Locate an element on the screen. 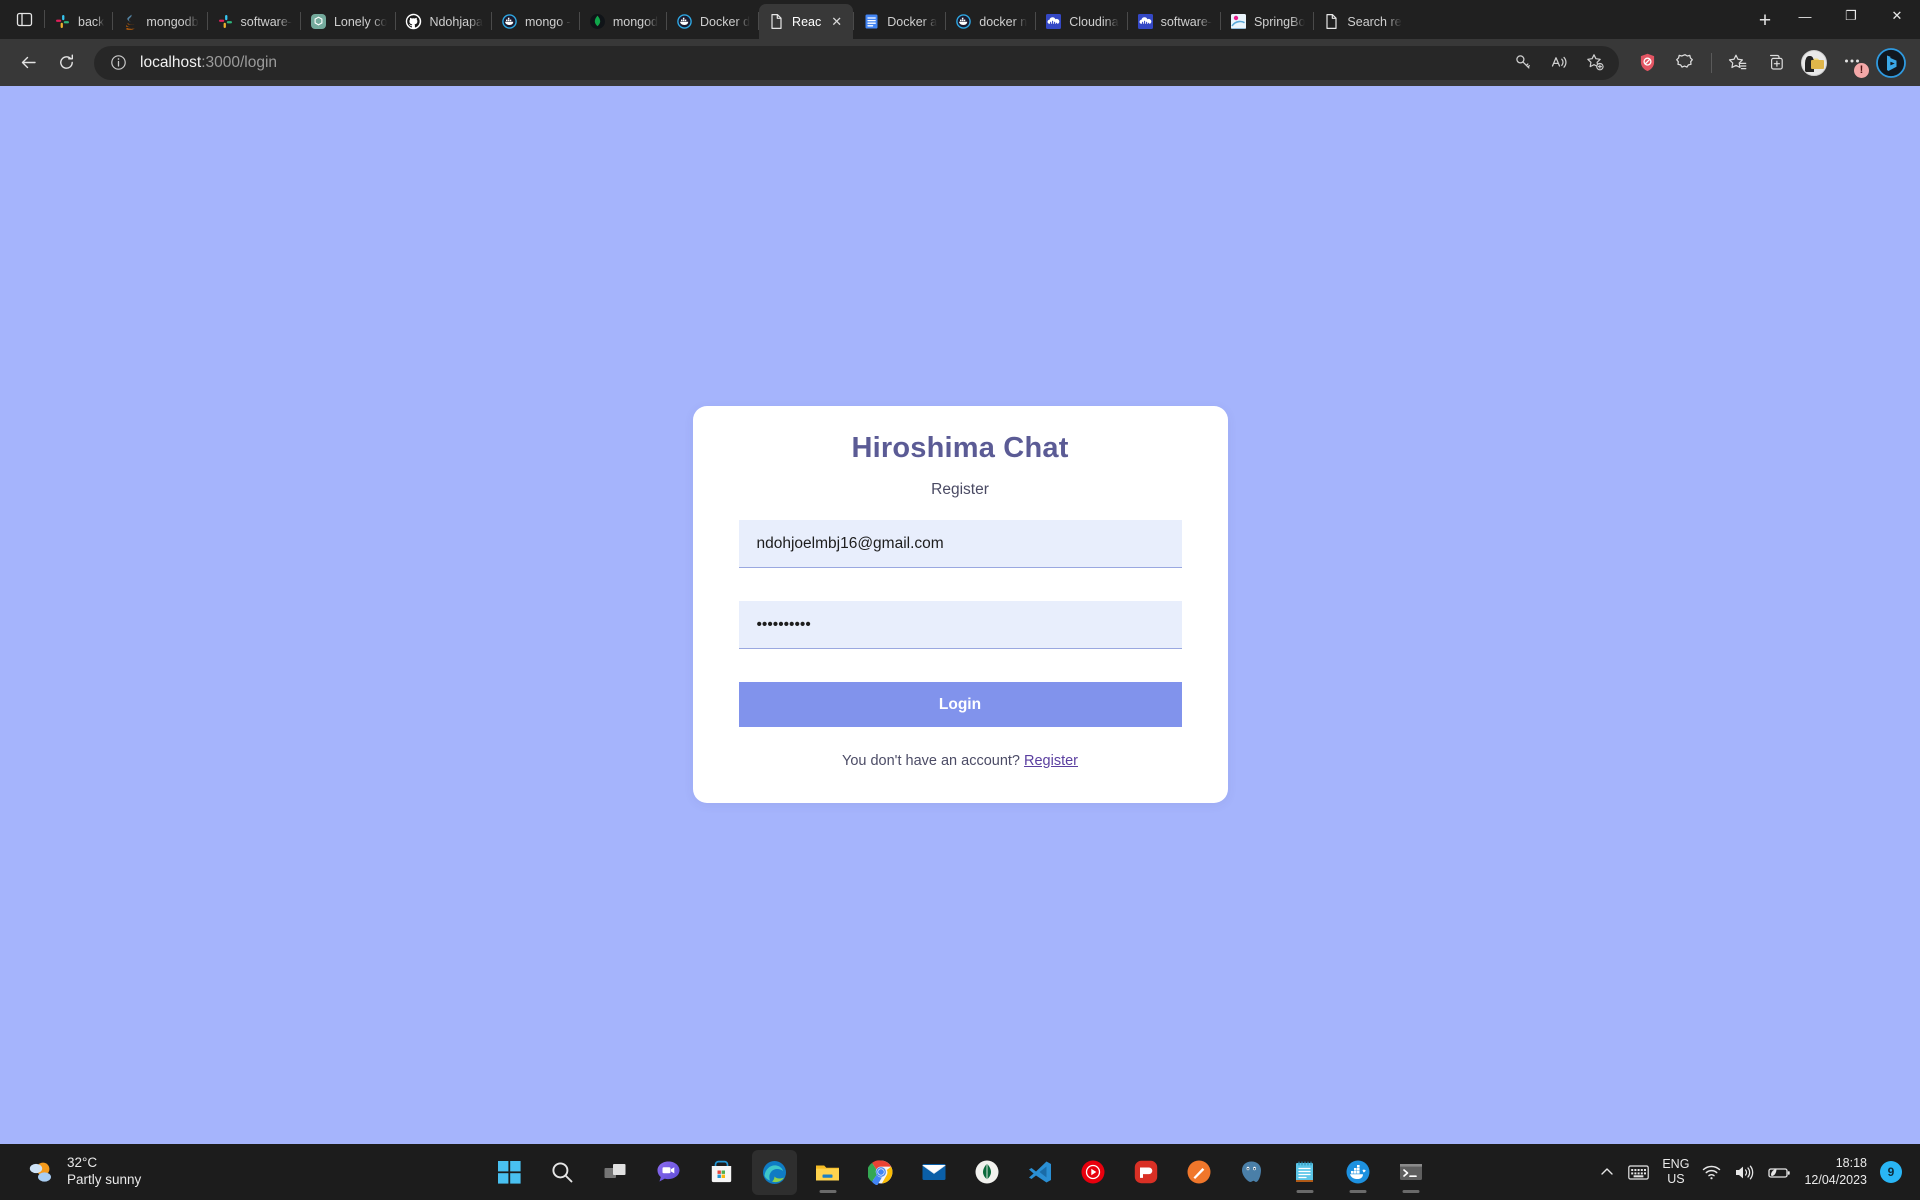 This screenshot has height=1200, width=1920. taskbar-apps is located at coordinates (960, 1172).